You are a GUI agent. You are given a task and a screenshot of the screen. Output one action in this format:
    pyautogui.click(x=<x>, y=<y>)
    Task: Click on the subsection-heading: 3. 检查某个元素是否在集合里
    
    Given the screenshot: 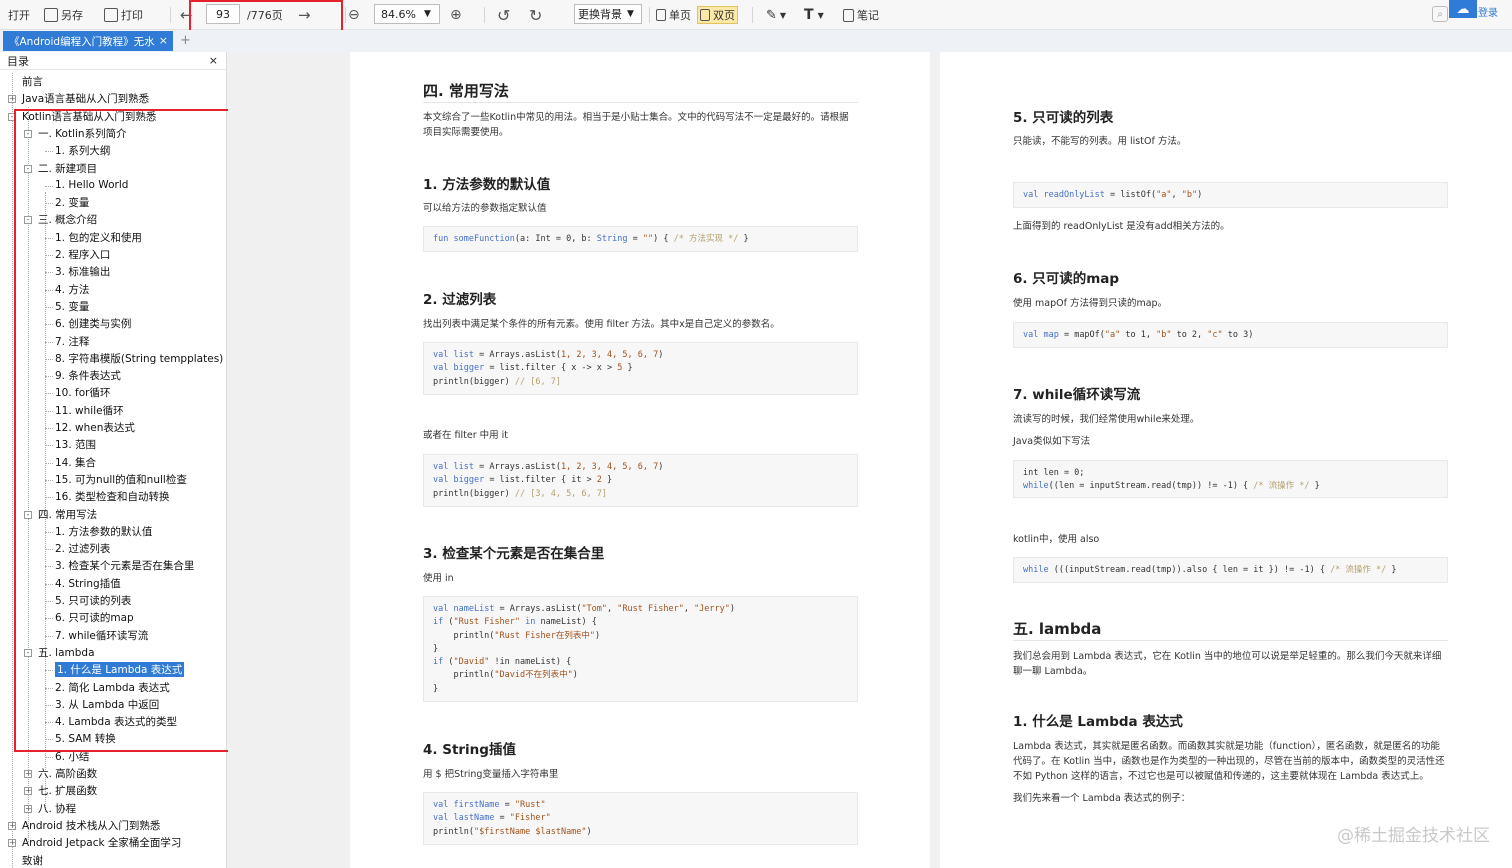 What is the action you would take?
    pyautogui.click(x=514, y=554)
    